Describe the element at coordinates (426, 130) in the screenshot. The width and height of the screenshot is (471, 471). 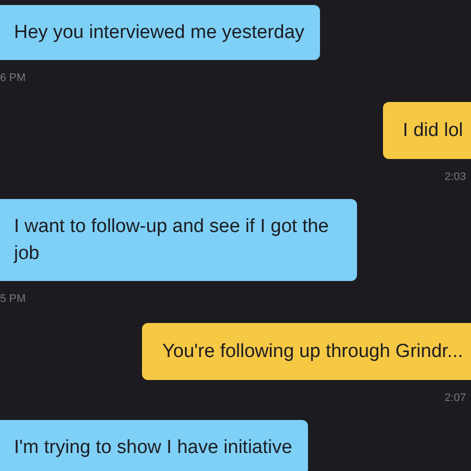
I see `message-bubble: I did lol` at that location.